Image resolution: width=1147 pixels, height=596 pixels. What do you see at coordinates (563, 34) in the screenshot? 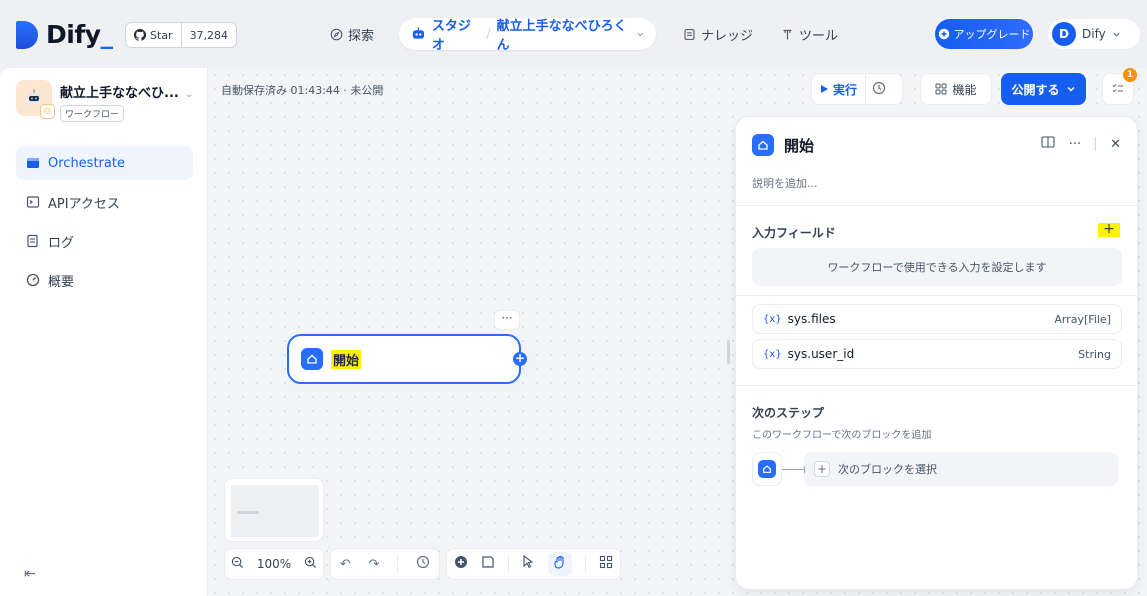
I see `nav-app-name: 献立上手ななべひろくん` at bounding box center [563, 34].